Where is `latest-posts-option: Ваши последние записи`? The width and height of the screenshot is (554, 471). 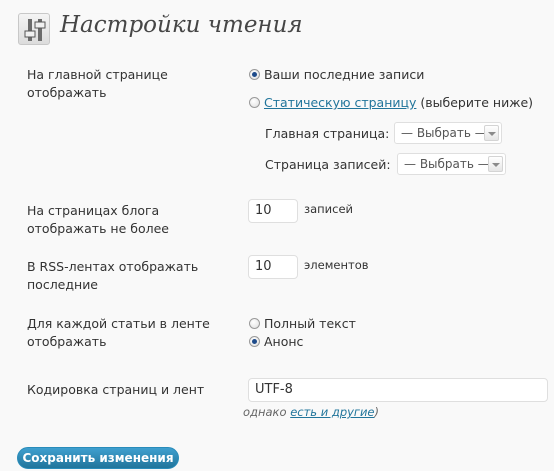 latest-posts-option: Ваши последние записи is located at coordinates (336, 75).